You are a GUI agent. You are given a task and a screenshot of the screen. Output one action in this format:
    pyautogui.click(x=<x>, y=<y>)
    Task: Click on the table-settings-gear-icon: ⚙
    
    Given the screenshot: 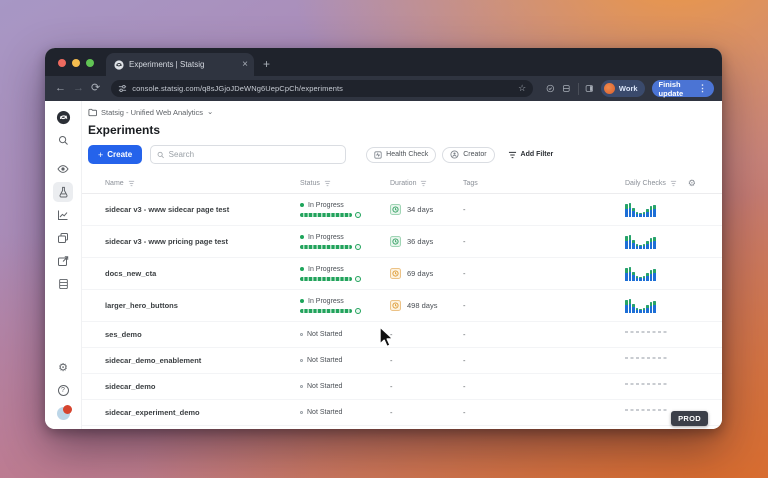 What is the action you would take?
    pyautogui.click(x=692, y=183)
    